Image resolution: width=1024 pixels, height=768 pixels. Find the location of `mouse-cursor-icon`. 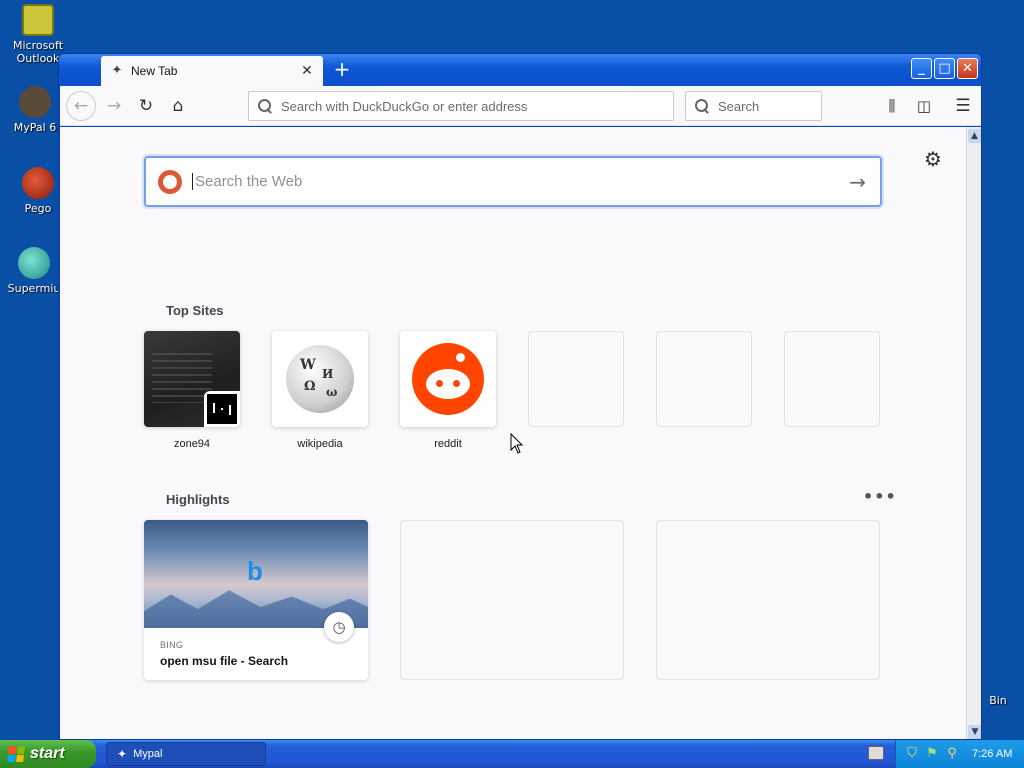

mouse-cursor-icon is located at coordinates (517, 445).